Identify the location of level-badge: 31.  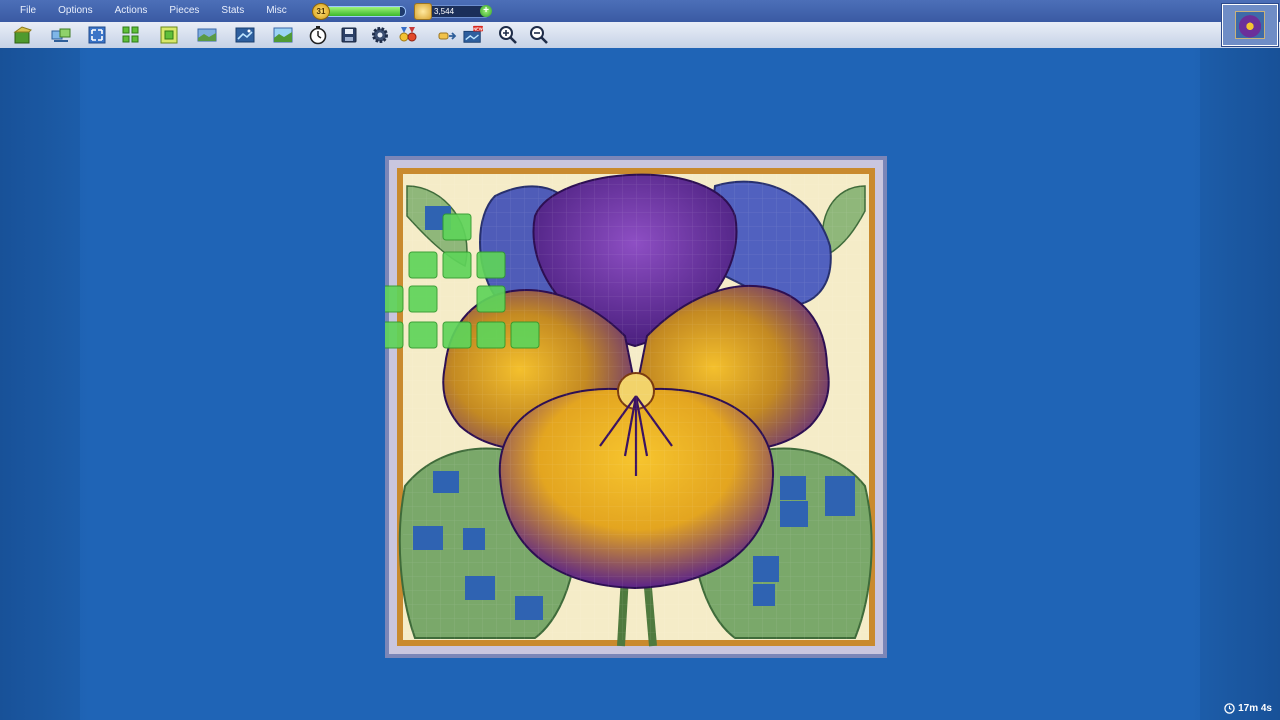
(321, 11).